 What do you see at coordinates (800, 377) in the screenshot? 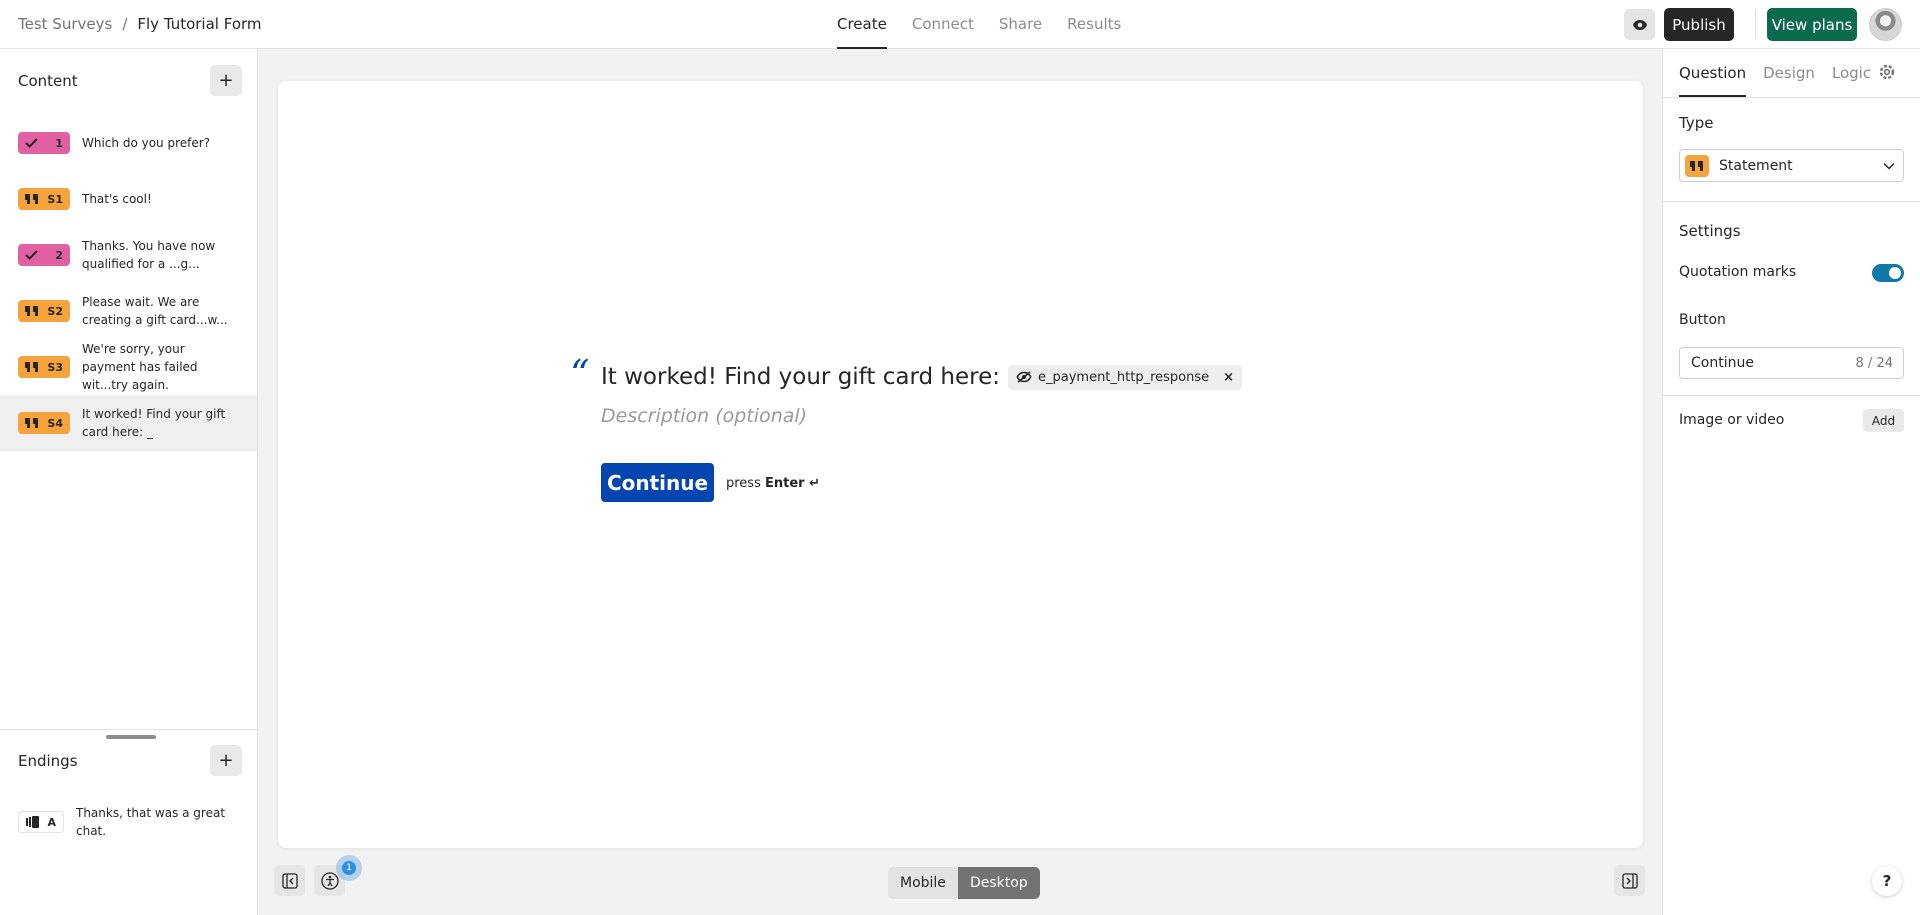
I see `statement-title-text: It worked! Find your gift card here:` at bounding box center [800, 377].